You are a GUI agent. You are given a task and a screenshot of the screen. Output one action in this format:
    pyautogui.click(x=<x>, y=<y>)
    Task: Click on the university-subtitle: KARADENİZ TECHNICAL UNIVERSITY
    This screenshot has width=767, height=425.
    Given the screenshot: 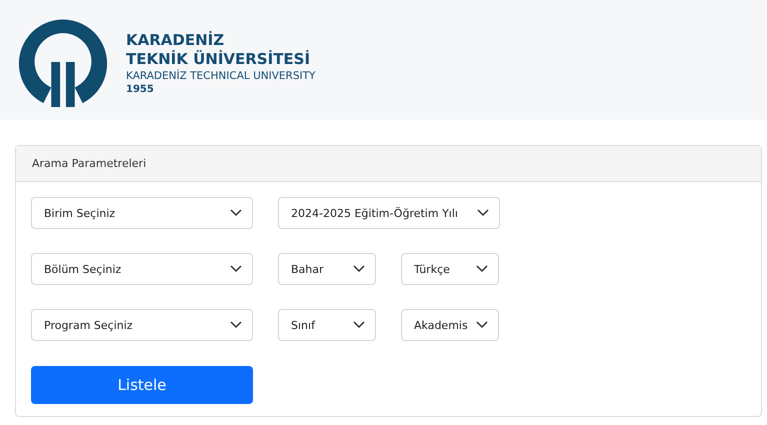 What is the action you would take?
    pyautogui.click(x=221, y=75)
    